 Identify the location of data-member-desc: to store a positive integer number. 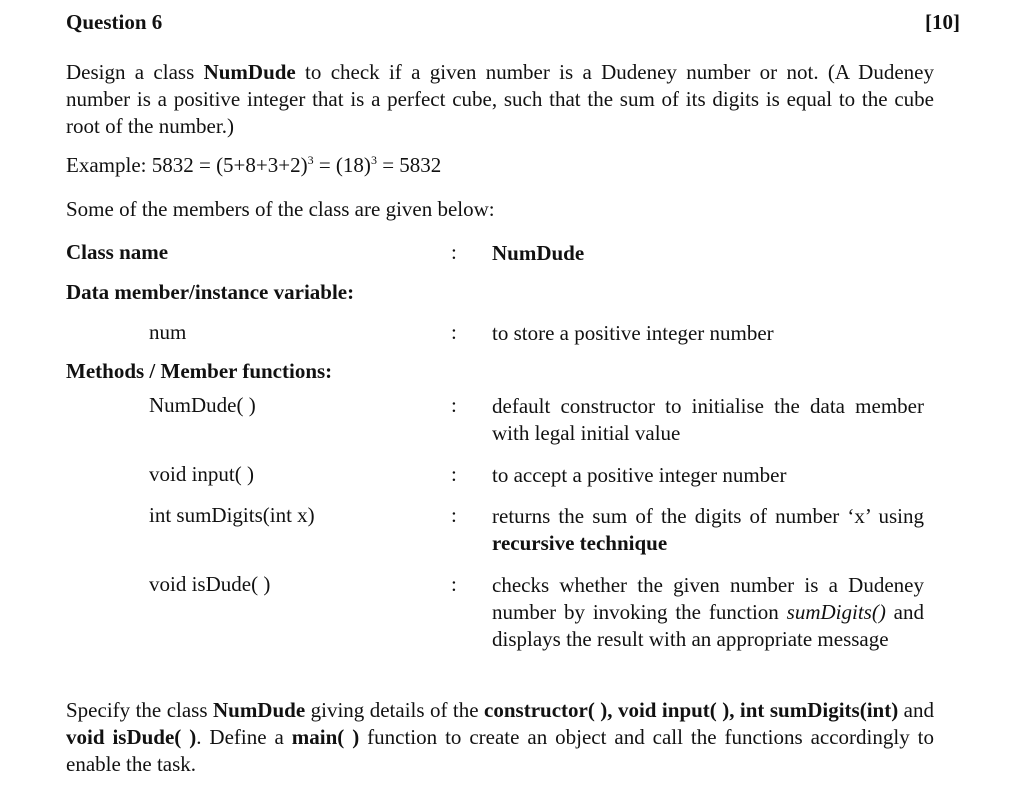
(633, 333).